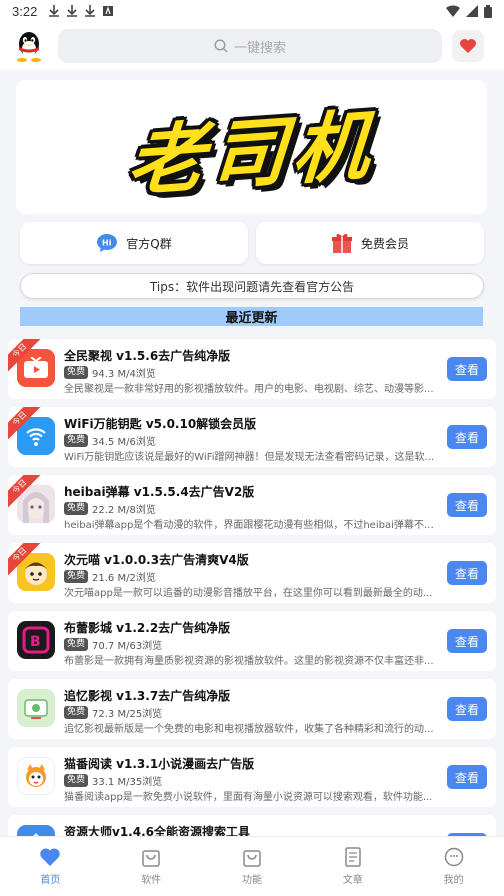 Image resolution: width=504 pixels, height=896 pixels. I want to click on app-meta: 免费 72.3 M/25浏览, so click(113, 712).